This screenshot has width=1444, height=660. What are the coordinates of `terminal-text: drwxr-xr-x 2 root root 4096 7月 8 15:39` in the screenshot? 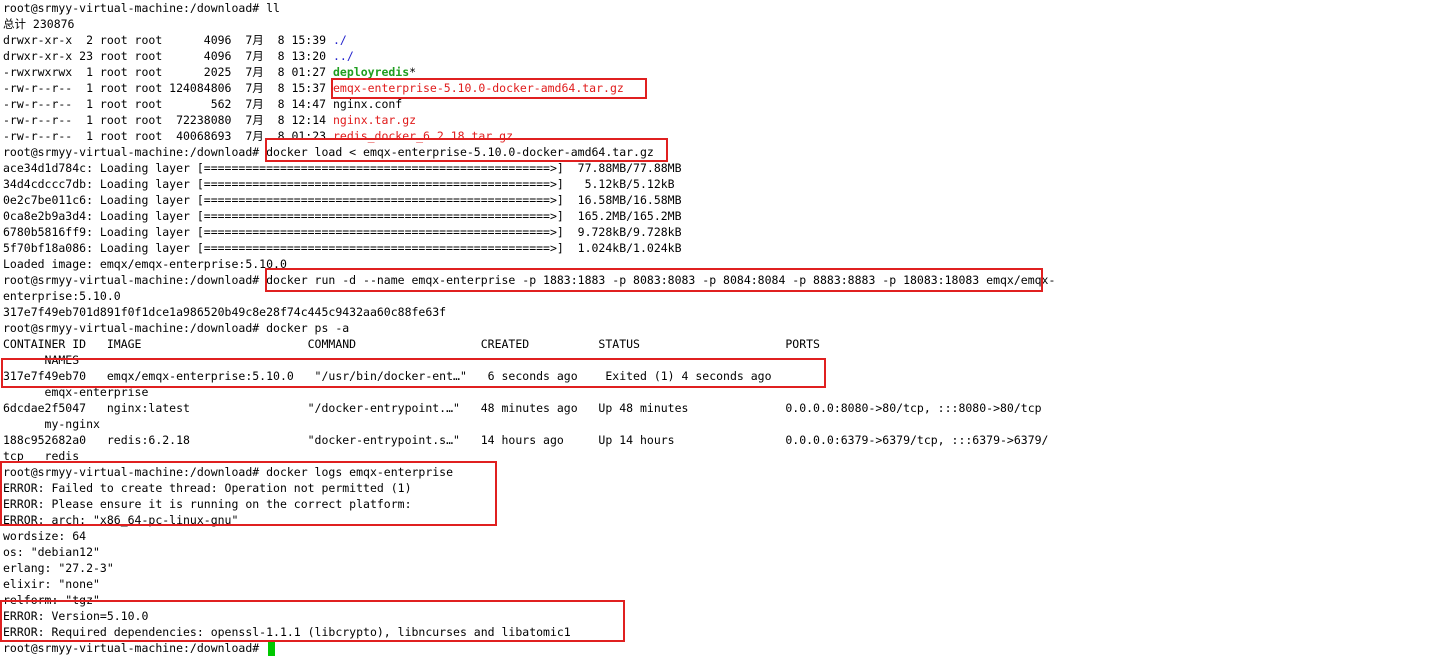 It's located at (168, 40).